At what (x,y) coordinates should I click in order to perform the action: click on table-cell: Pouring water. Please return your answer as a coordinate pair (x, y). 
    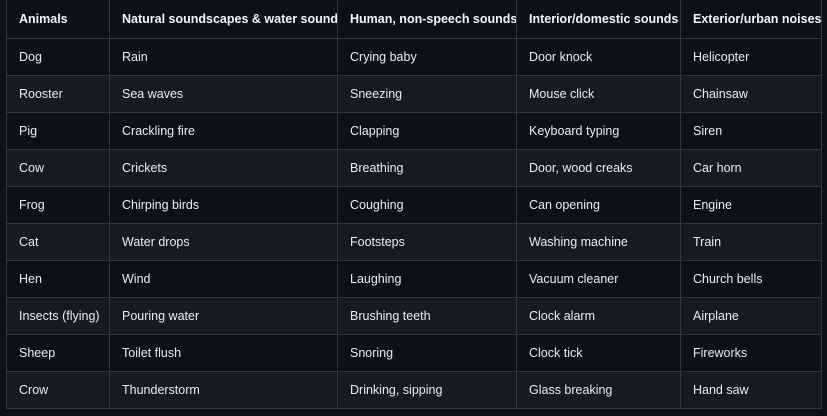
    Looking at the image, I should click on (223, 316).